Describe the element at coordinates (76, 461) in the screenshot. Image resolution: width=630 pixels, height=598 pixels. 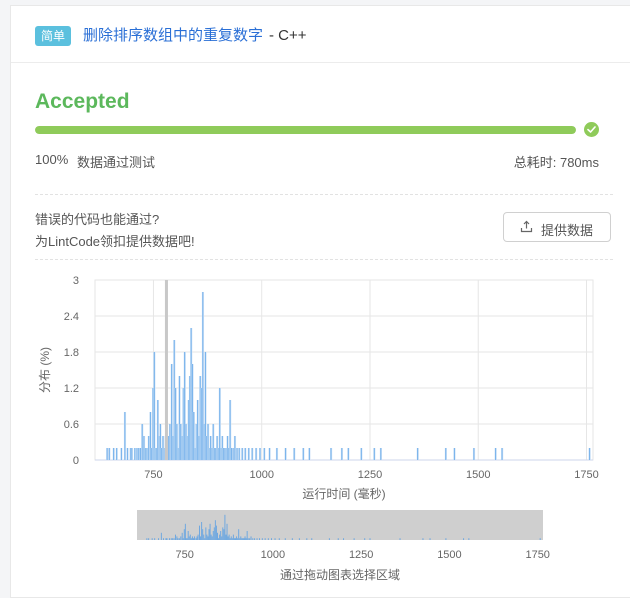
I see `y-tick-label: 0` at that location.